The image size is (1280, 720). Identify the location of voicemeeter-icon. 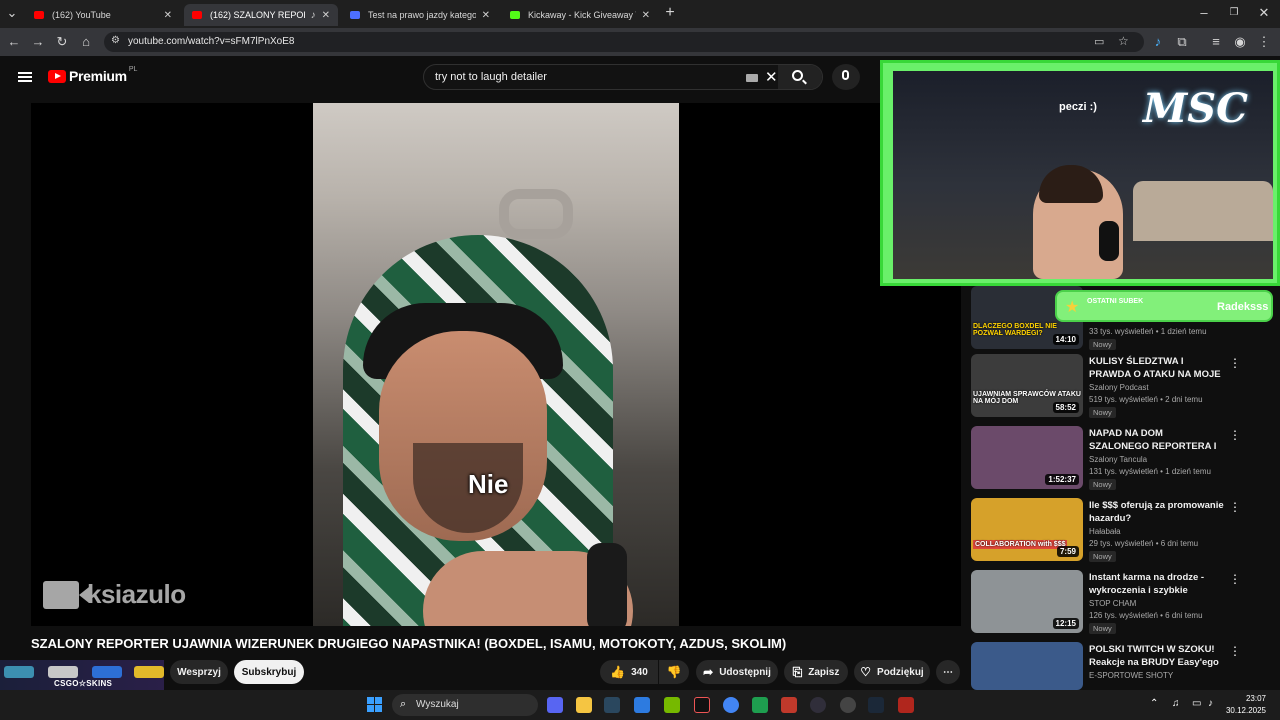
(789, 705).